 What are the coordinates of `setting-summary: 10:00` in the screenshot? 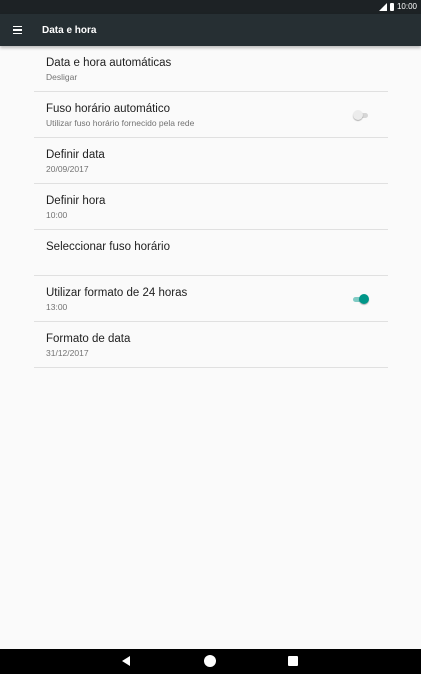 It's located at (57, 215).